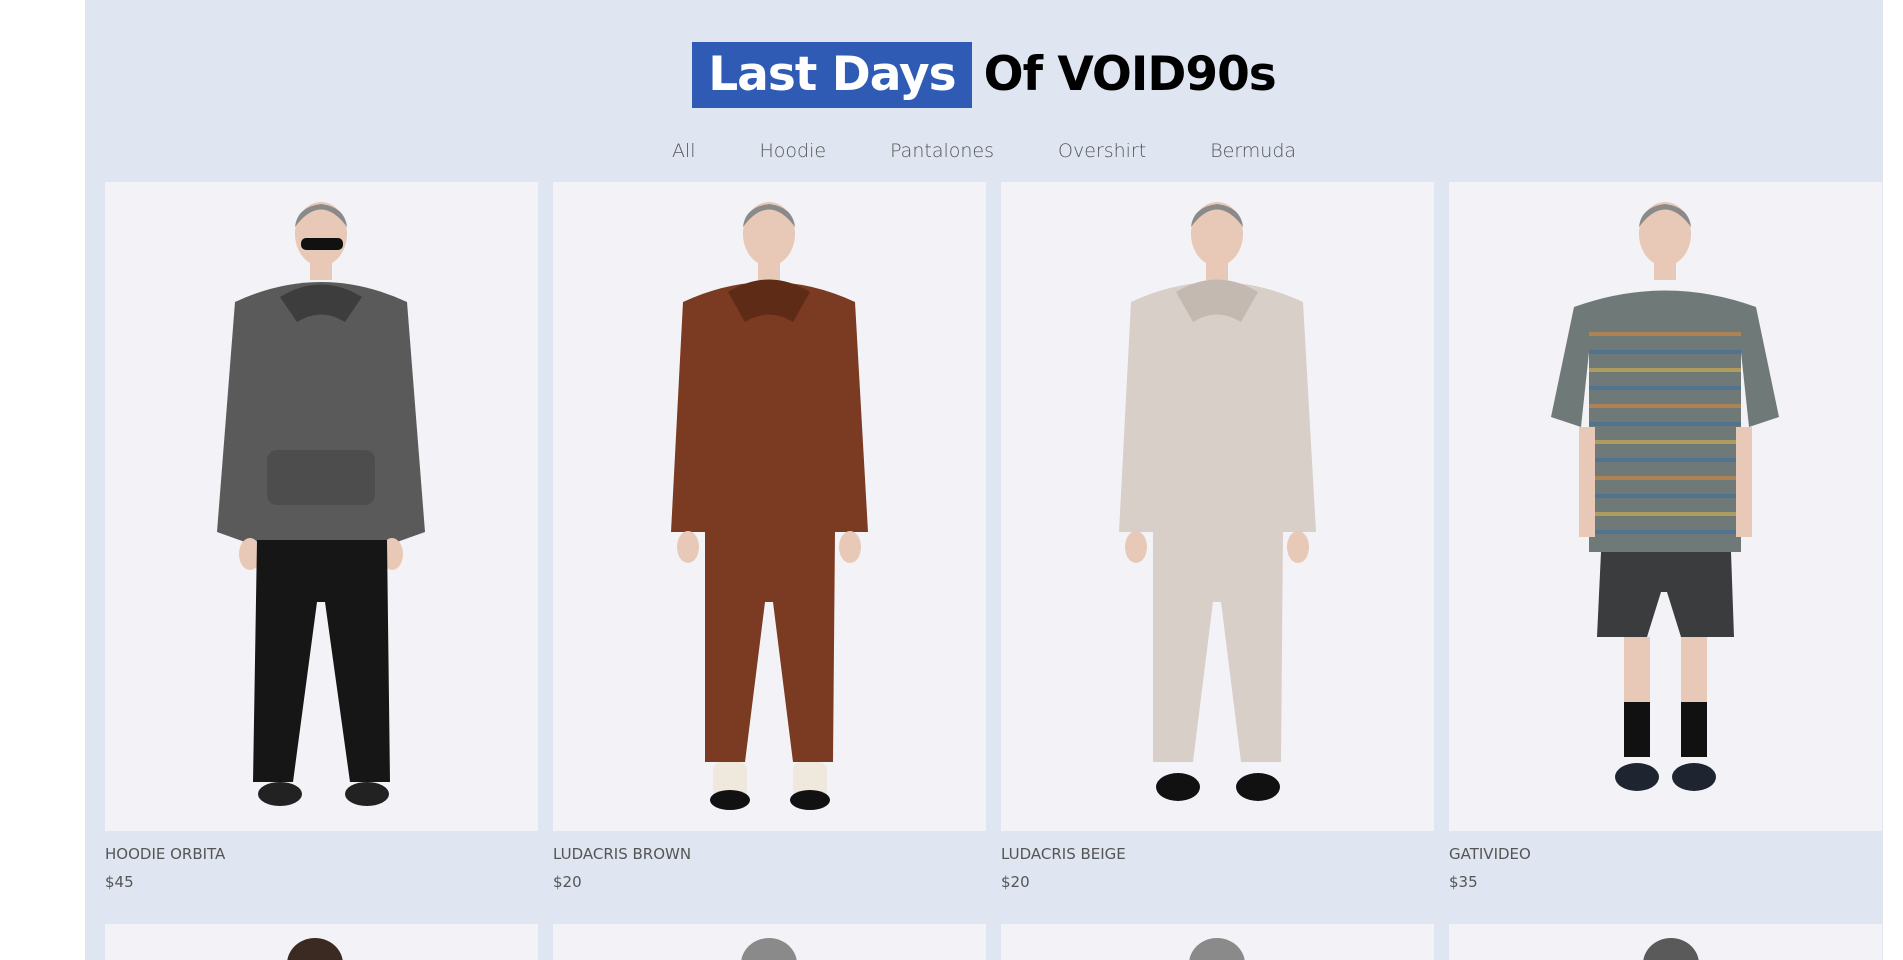 The width and height of the screenshot is (1903, 960). What do you see at coordinates (1130, 74) in the screenshot?
I see `heading-rest: Of VOID90s` at bounding box center [1130, 74].